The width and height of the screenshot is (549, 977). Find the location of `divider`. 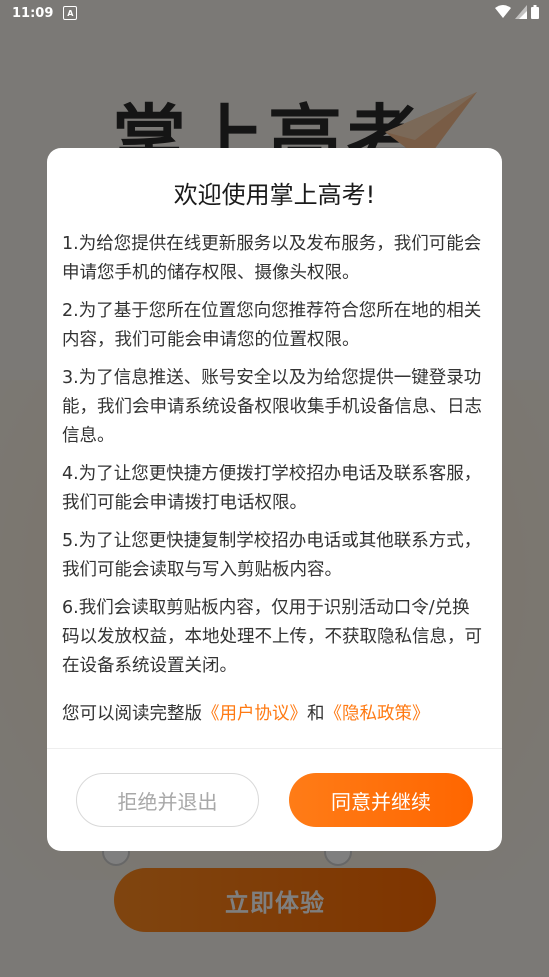

divider is located at coordinates (274, 748).